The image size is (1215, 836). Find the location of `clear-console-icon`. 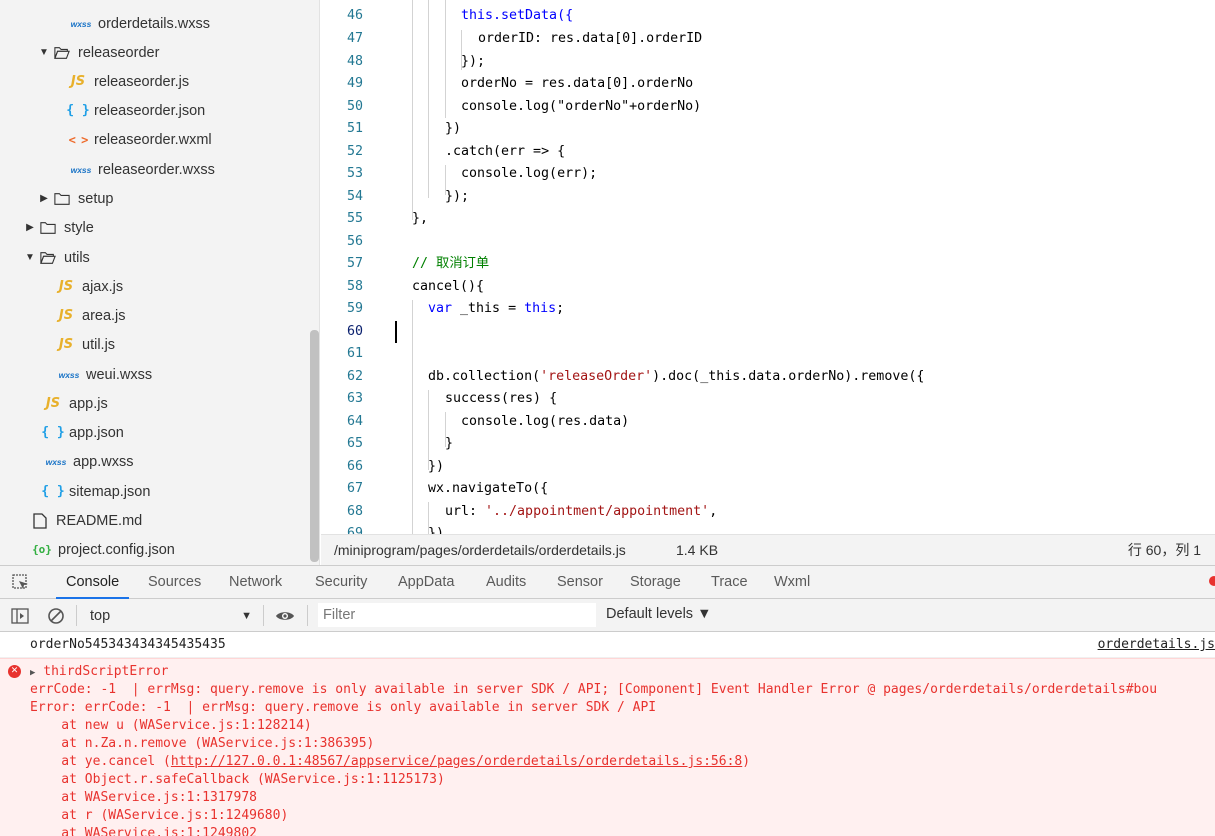

clear-console-icon is located at coordinates (56, 616).